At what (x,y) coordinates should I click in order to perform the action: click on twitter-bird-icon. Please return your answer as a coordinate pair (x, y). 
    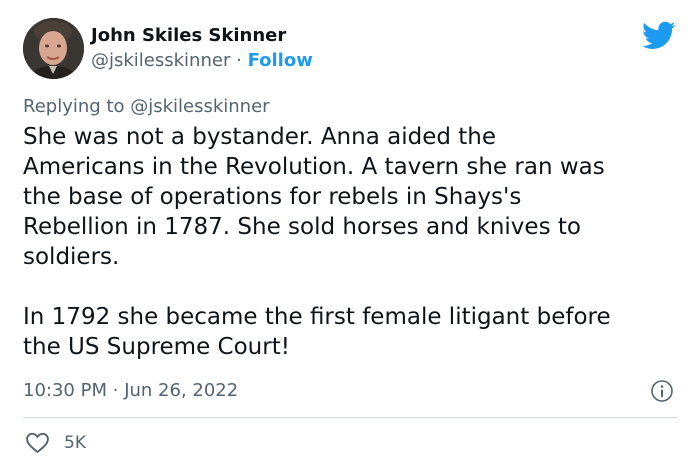
    Looking at the image, I should click on (659, 35).